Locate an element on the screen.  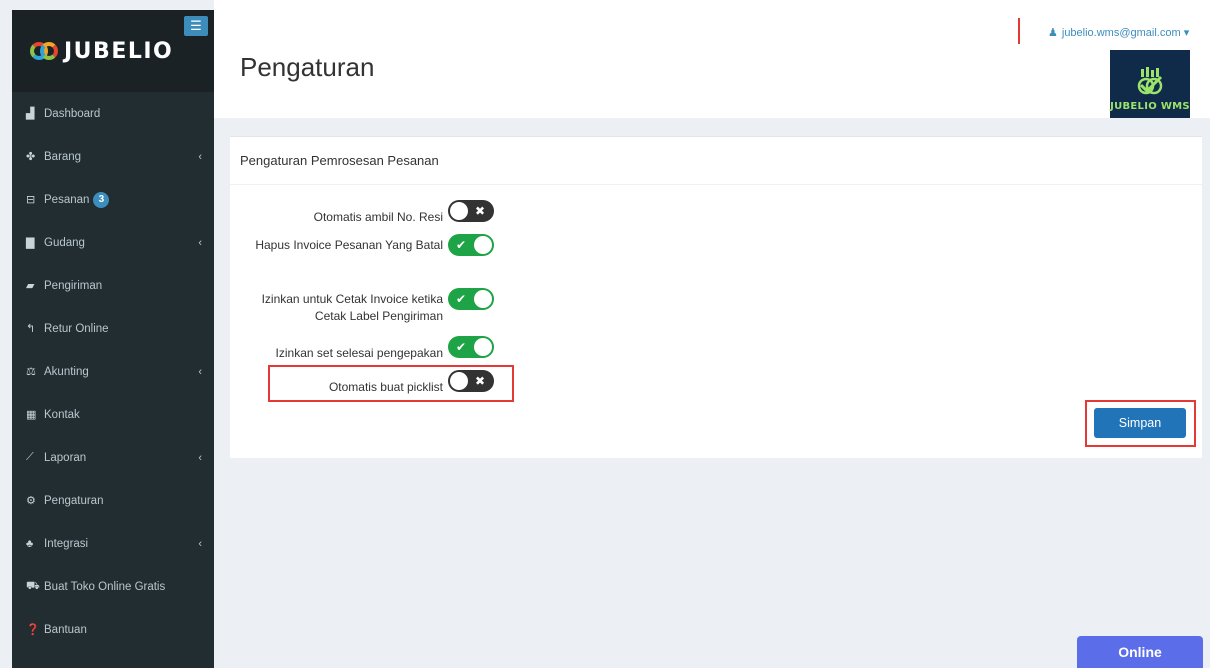
wms-brand-logo: JUBELIO WMS is located at coordinates (1150, 84).